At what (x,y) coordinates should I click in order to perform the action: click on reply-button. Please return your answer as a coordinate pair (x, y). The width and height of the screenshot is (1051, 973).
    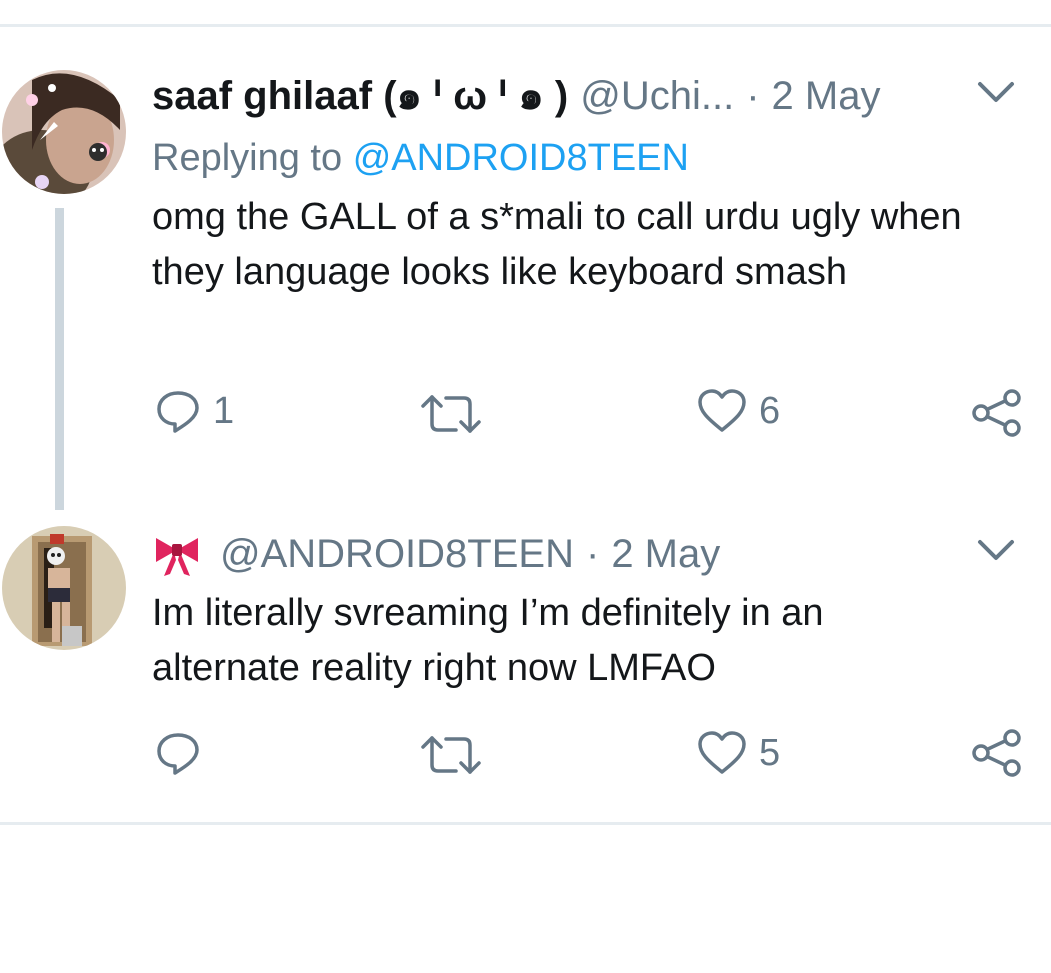
    Looking at the image, I should click on (184, 753).